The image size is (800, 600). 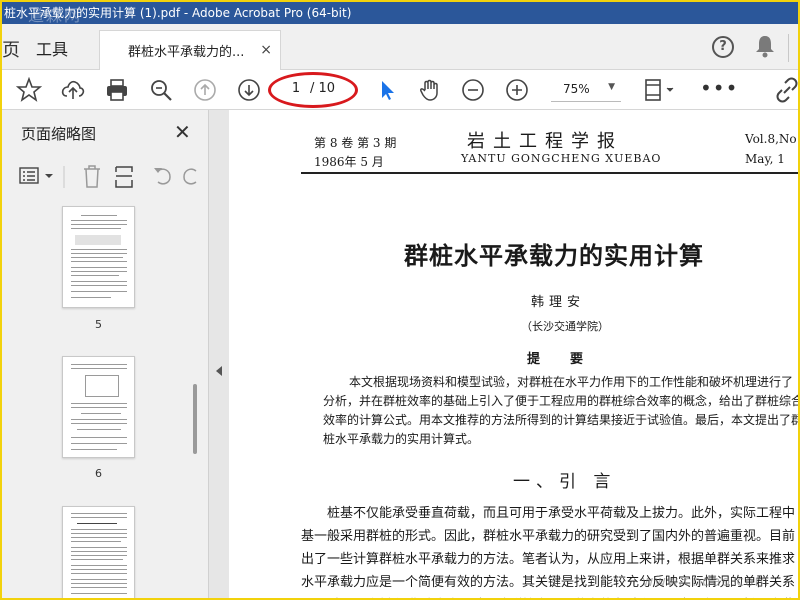 What do you see at coordinates (11, 49) in the screenshot?
I see `tab-home-partial: 页` at bounding box center [11, 49].